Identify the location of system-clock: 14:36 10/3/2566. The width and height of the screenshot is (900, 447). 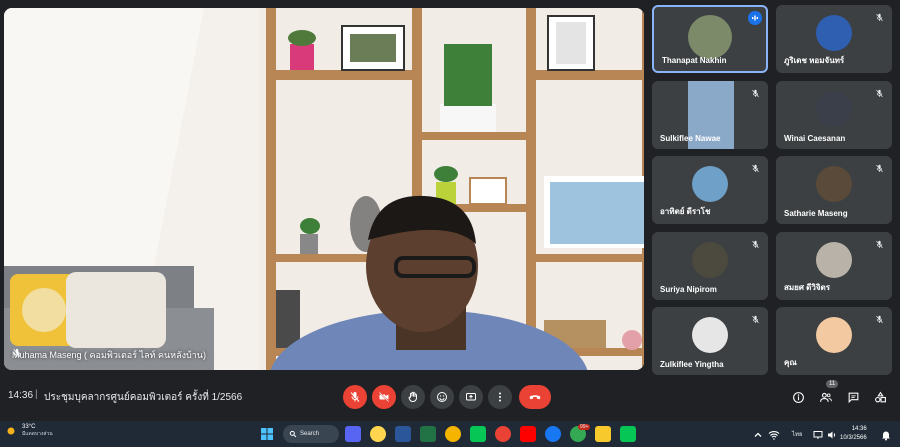
(853, 434).